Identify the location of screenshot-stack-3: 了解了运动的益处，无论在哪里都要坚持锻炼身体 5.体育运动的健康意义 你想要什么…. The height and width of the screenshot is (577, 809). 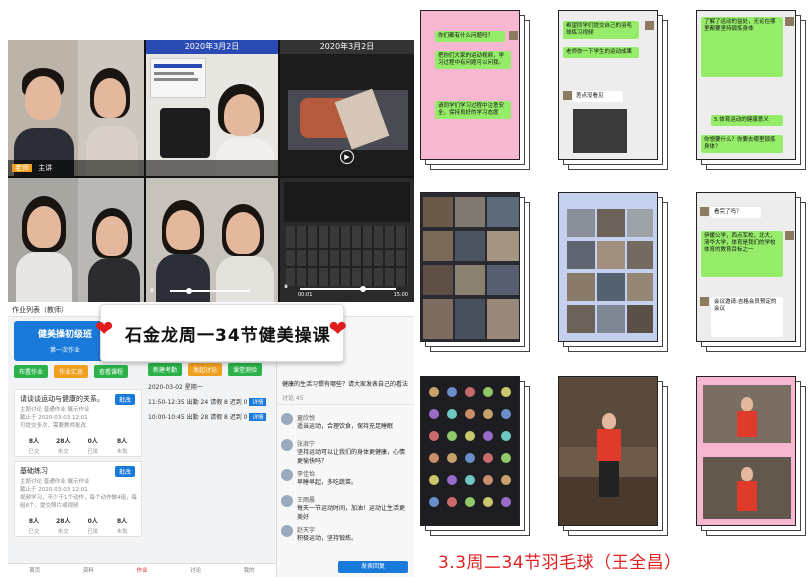
(752, 92).